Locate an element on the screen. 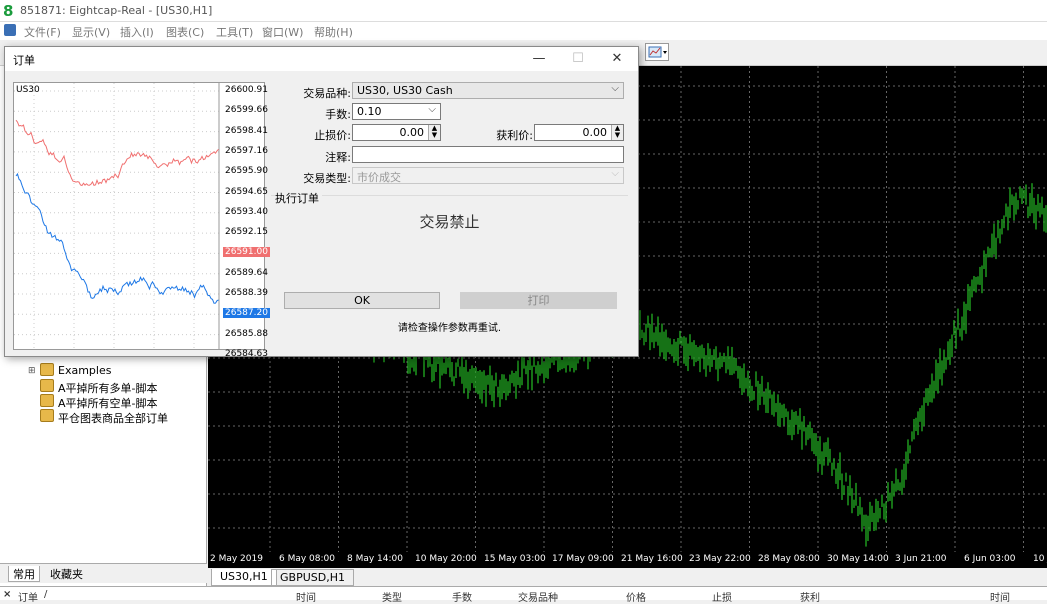 The image size is (1047, 604). price-axis-label: 26592.15 is located at coordinates (246, 232).